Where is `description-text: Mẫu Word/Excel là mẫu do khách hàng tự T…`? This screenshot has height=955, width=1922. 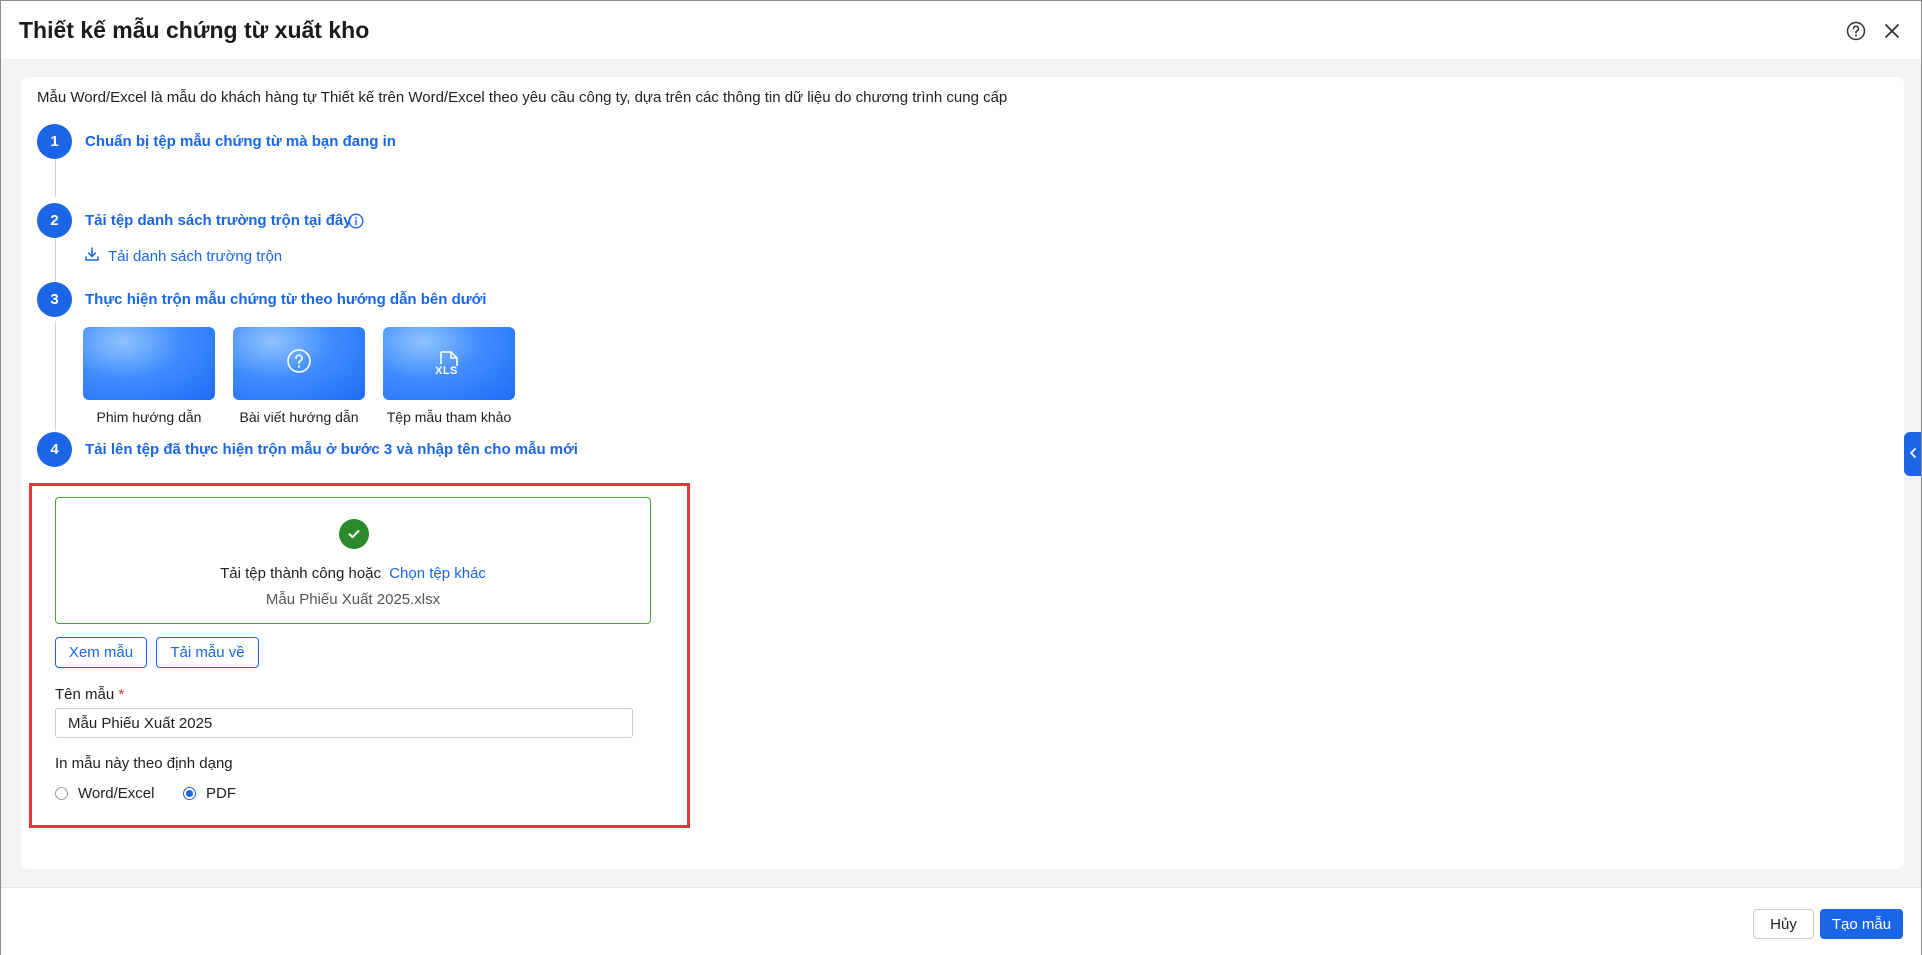
description-text: Mẫu Word/Excel là mẫu do khách hàng tự T… is located at coordinates (522, 97).